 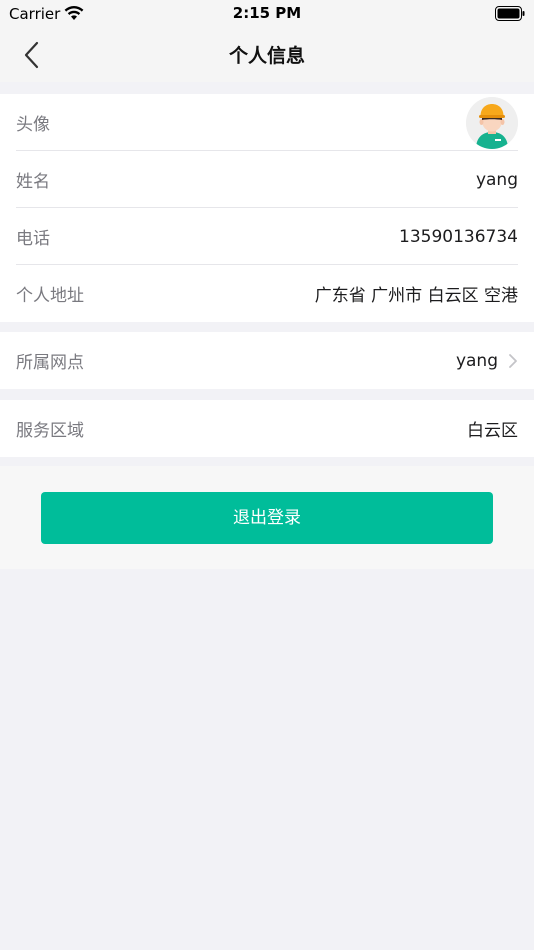 I want to click on name-value: yang, so click(x=496, y=179).